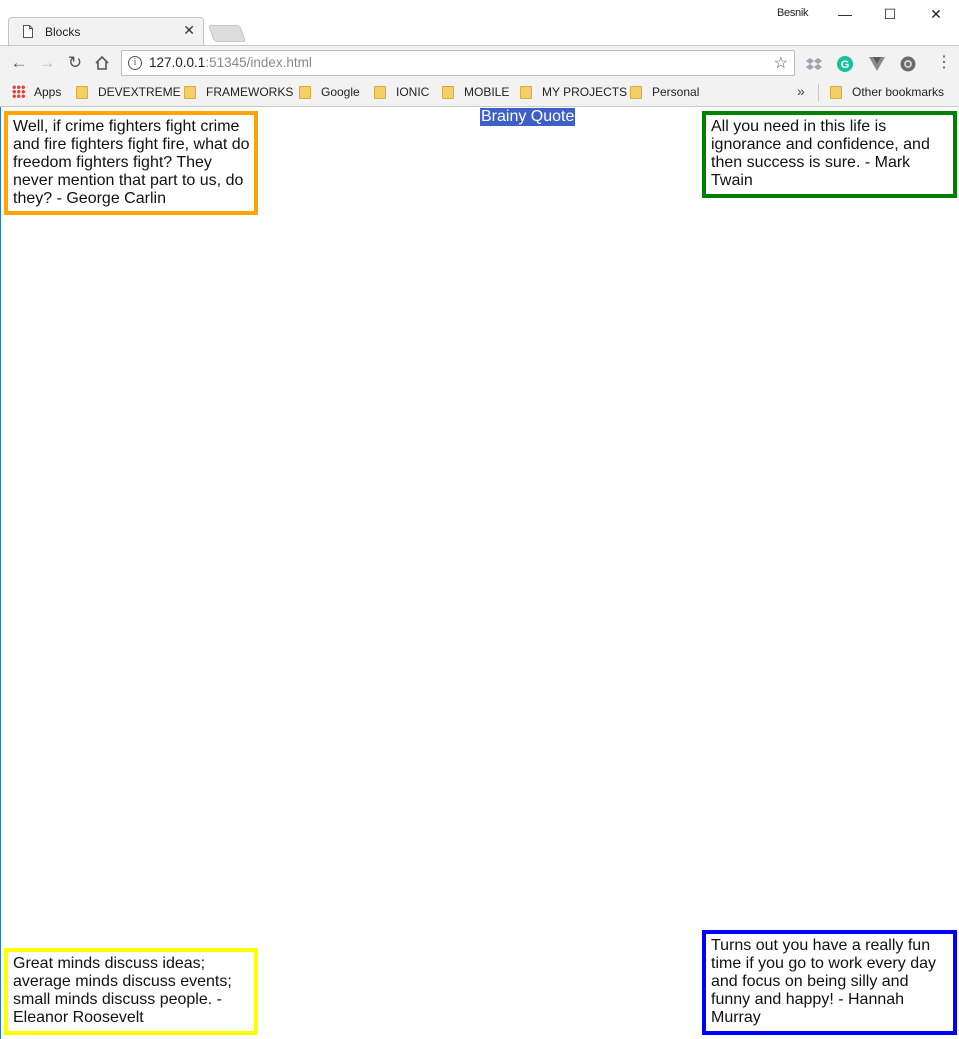  I want to click on profile-name: Besnik, so click(793, 13).